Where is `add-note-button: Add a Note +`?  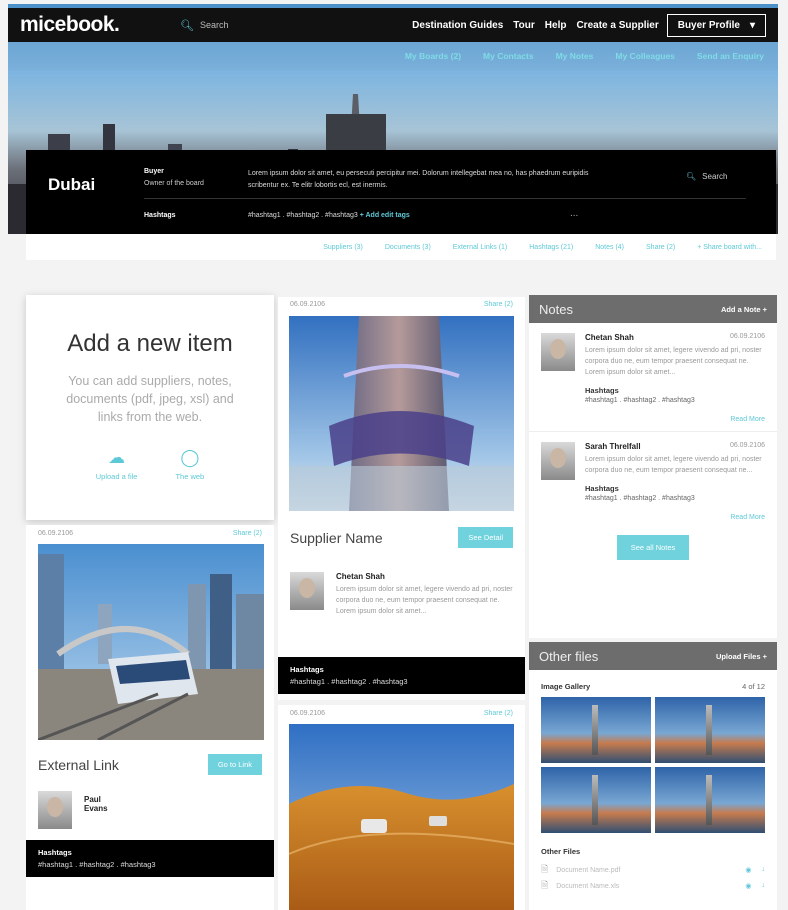
add-note-button: Add a Note + is located at coordinates (744, 309).